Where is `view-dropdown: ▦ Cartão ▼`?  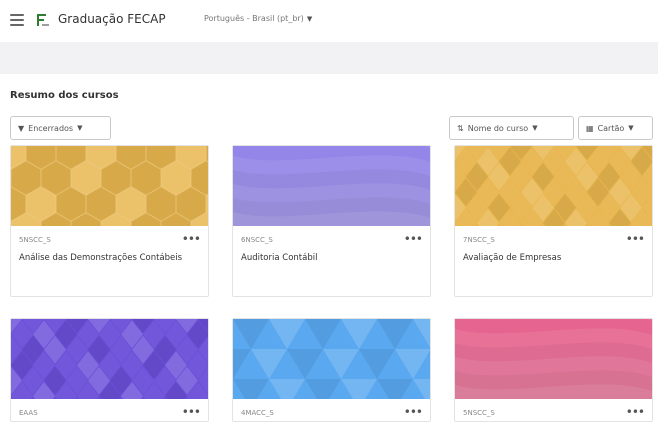
view-dropdown: ▦ Cartão ▼ is located at coordinates (615, 128).